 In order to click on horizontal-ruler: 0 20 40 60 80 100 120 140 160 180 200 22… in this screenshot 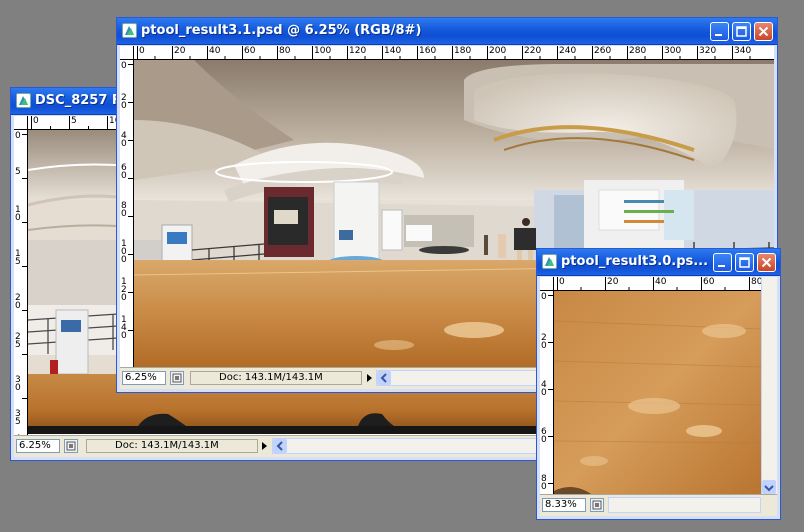, I will do `click(454, 53)`.